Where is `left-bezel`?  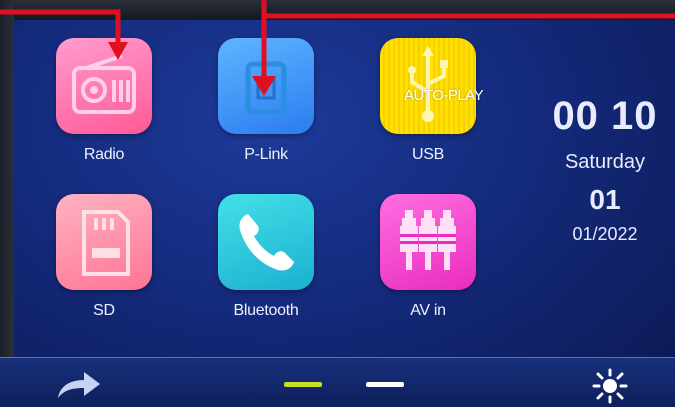
left-bezel is located at coordinates (7, 203).